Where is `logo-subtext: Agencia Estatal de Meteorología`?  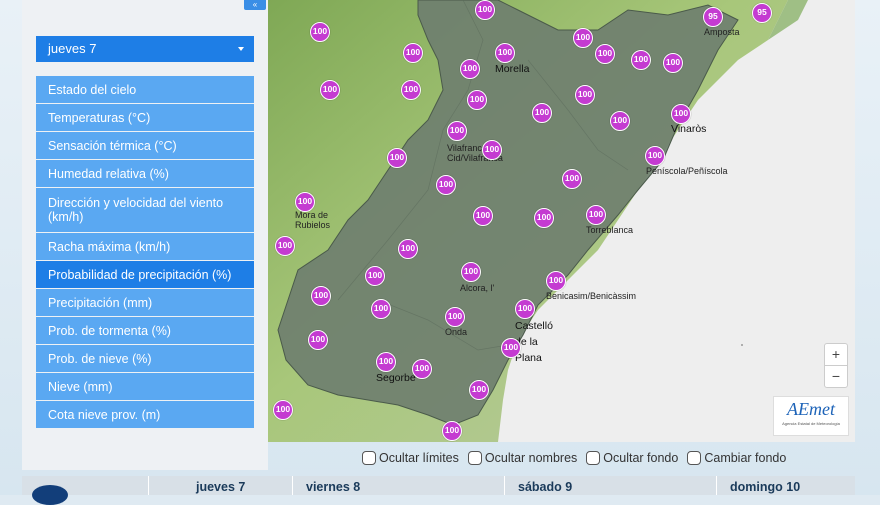
logo-subtext: Agencia Estatal de Meteorología is located at coordinates (811, 423).